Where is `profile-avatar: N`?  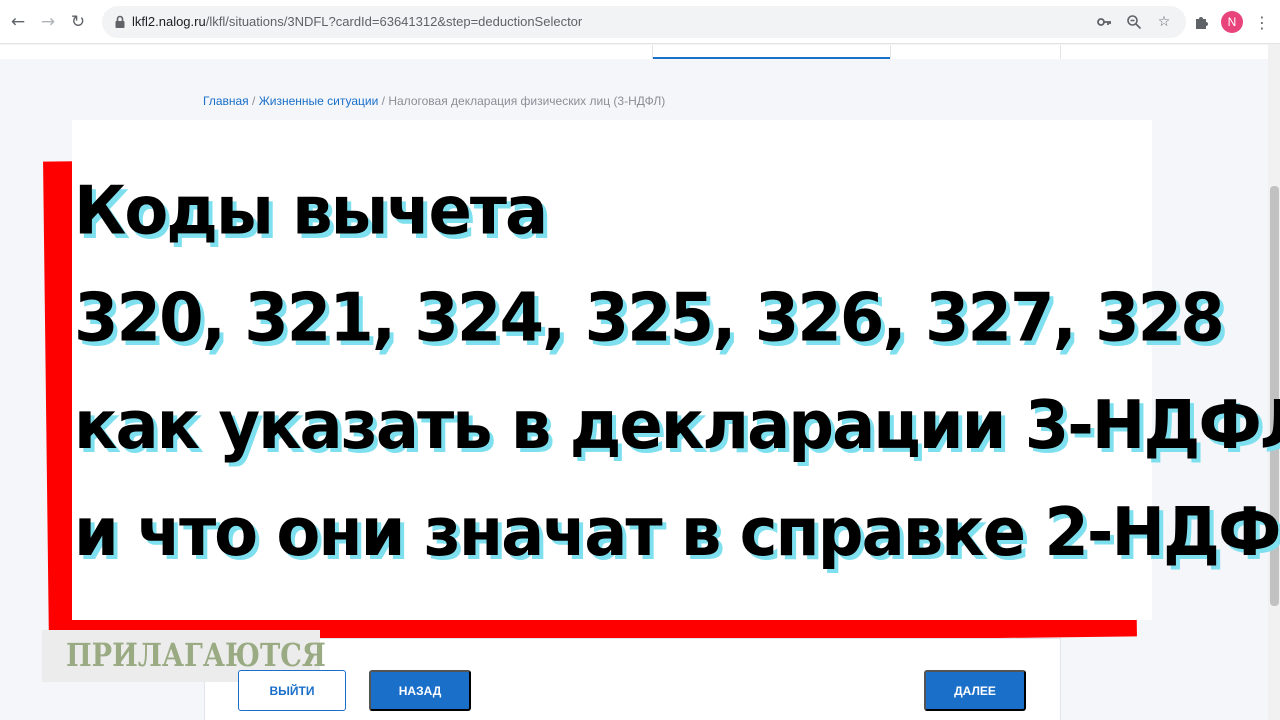 profile-avatar: N is located at coordinates (1232, 22).